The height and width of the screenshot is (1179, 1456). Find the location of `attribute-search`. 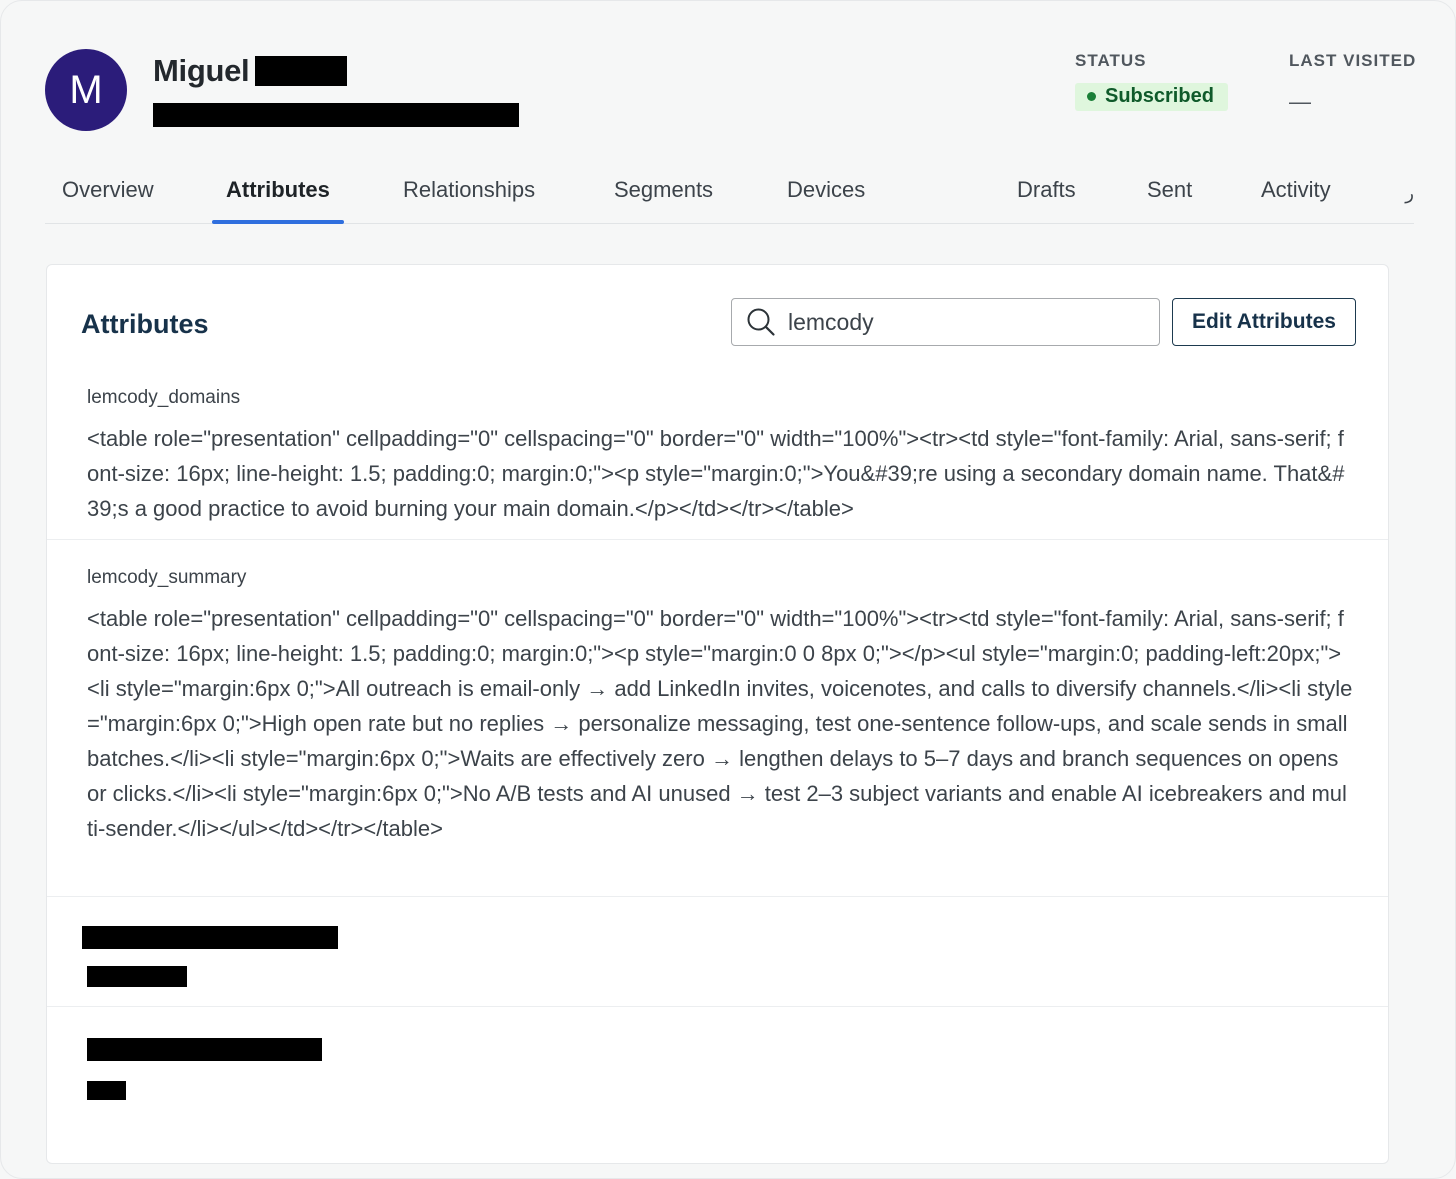

attribute-search is located at coordinates (945, 322).